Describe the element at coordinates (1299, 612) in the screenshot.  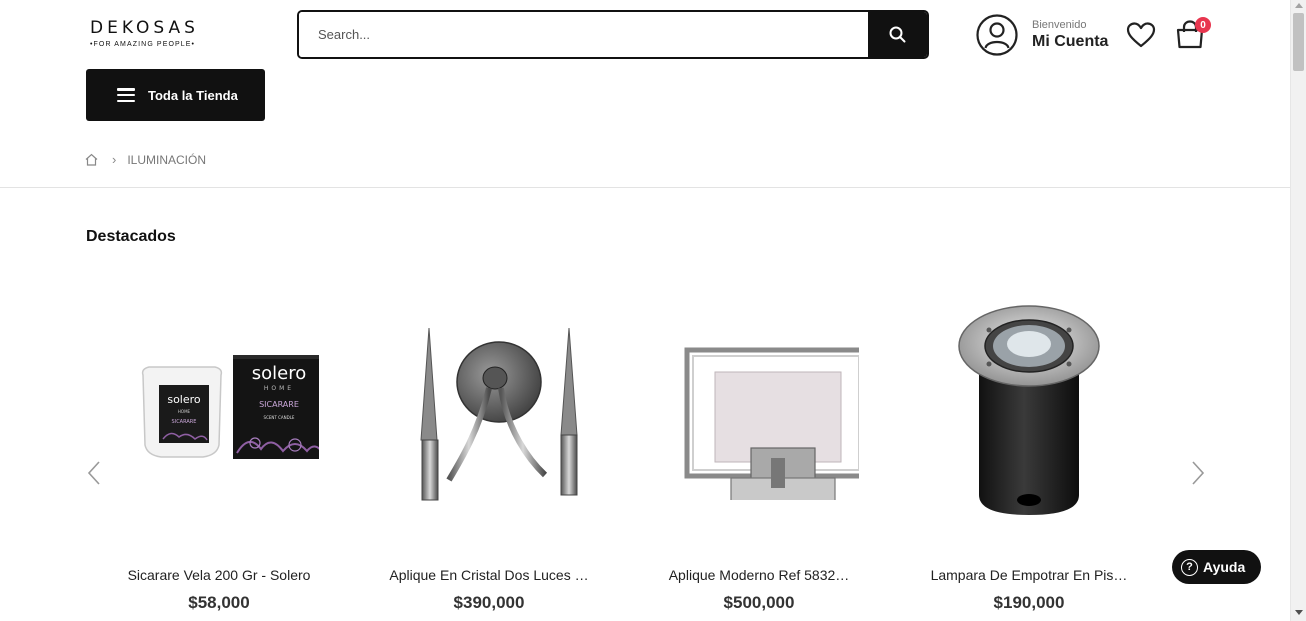
I see `scroll-down-icon` at that location.